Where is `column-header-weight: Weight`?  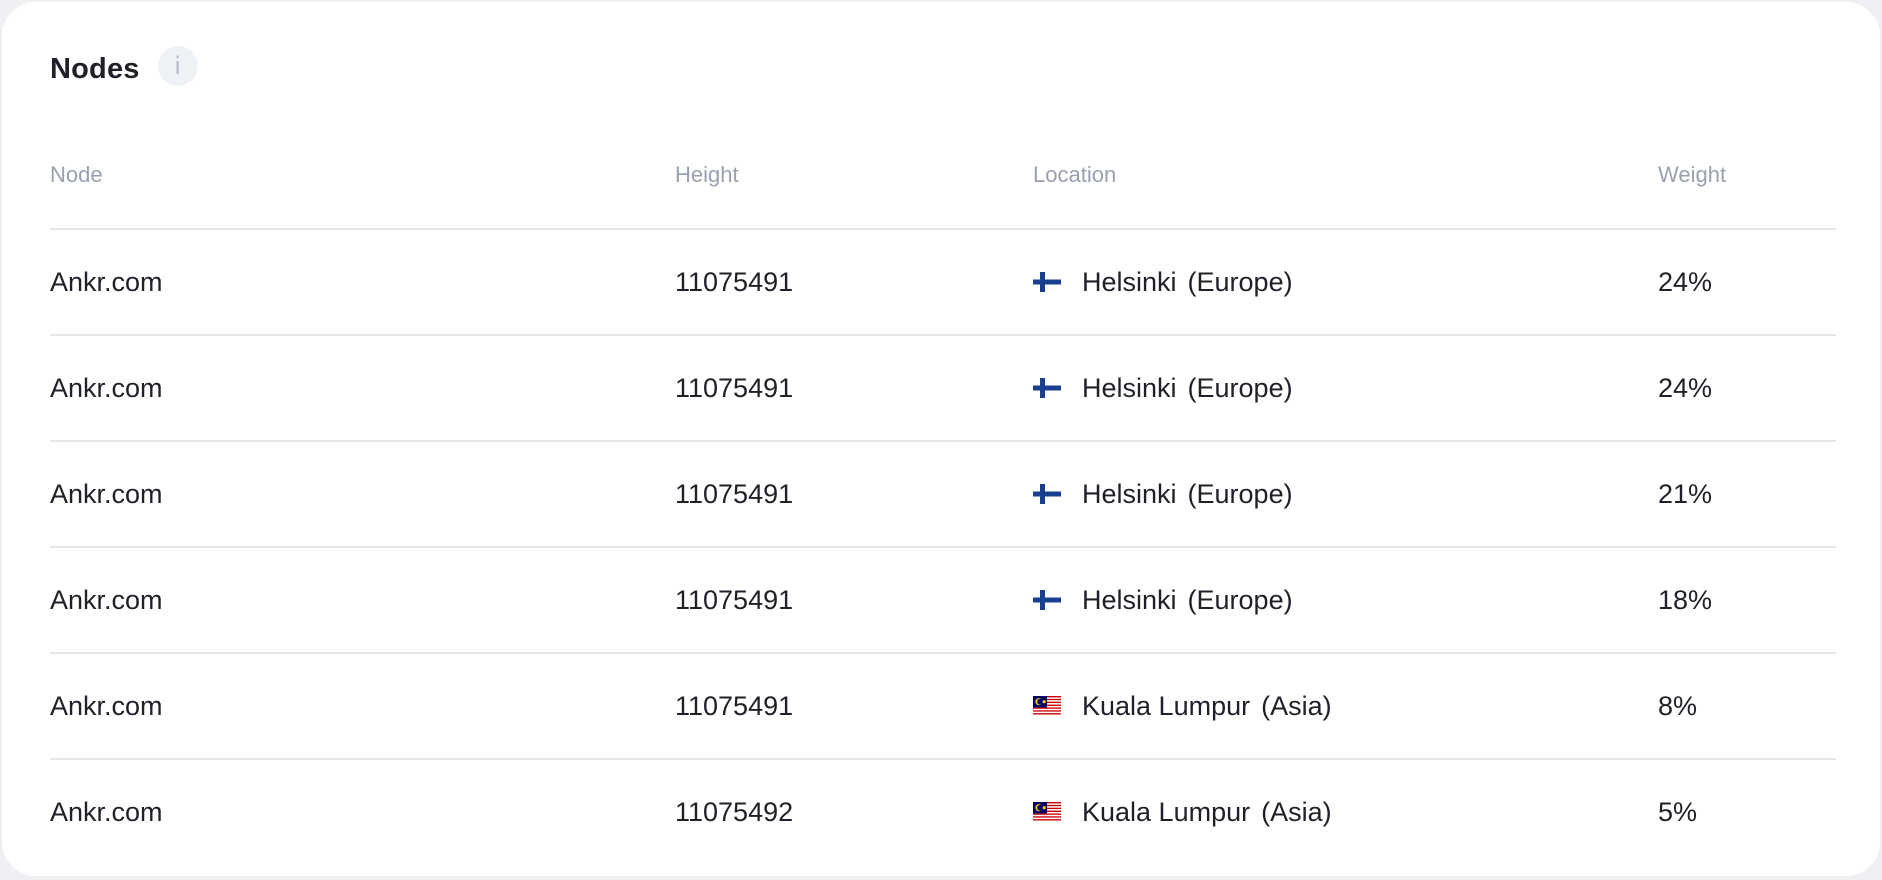
column-header-weight: Weight is located at coordinates (1692, 175).